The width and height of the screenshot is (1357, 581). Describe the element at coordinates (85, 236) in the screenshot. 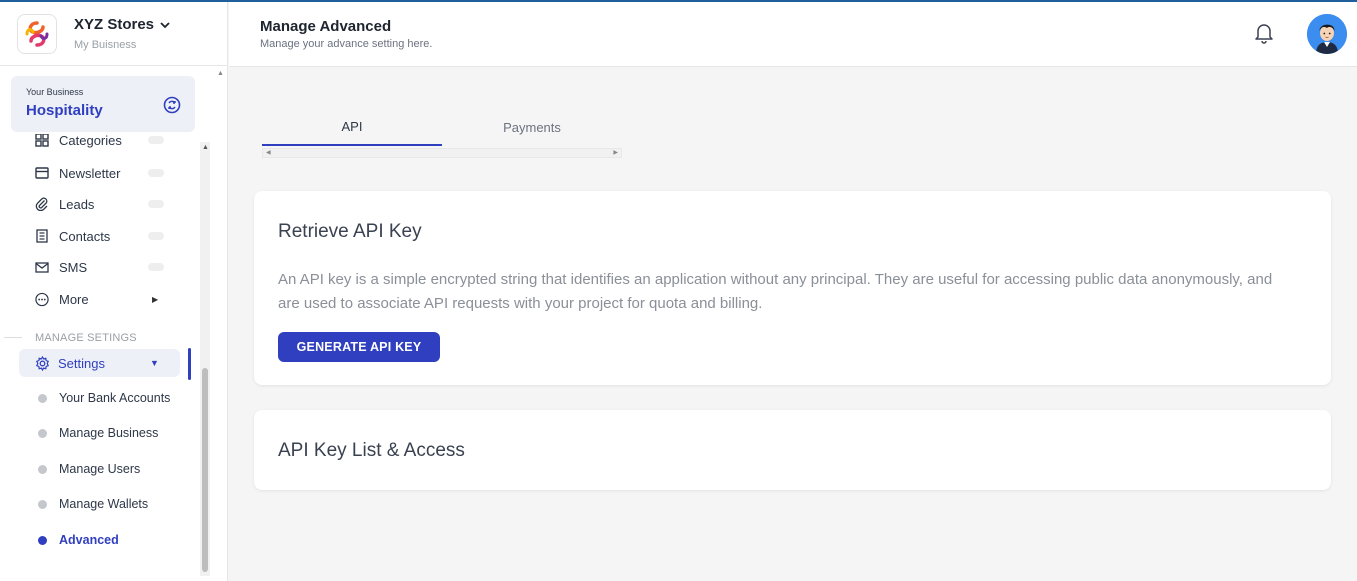

I see `sidebar-item-label: Contacts` at that location.